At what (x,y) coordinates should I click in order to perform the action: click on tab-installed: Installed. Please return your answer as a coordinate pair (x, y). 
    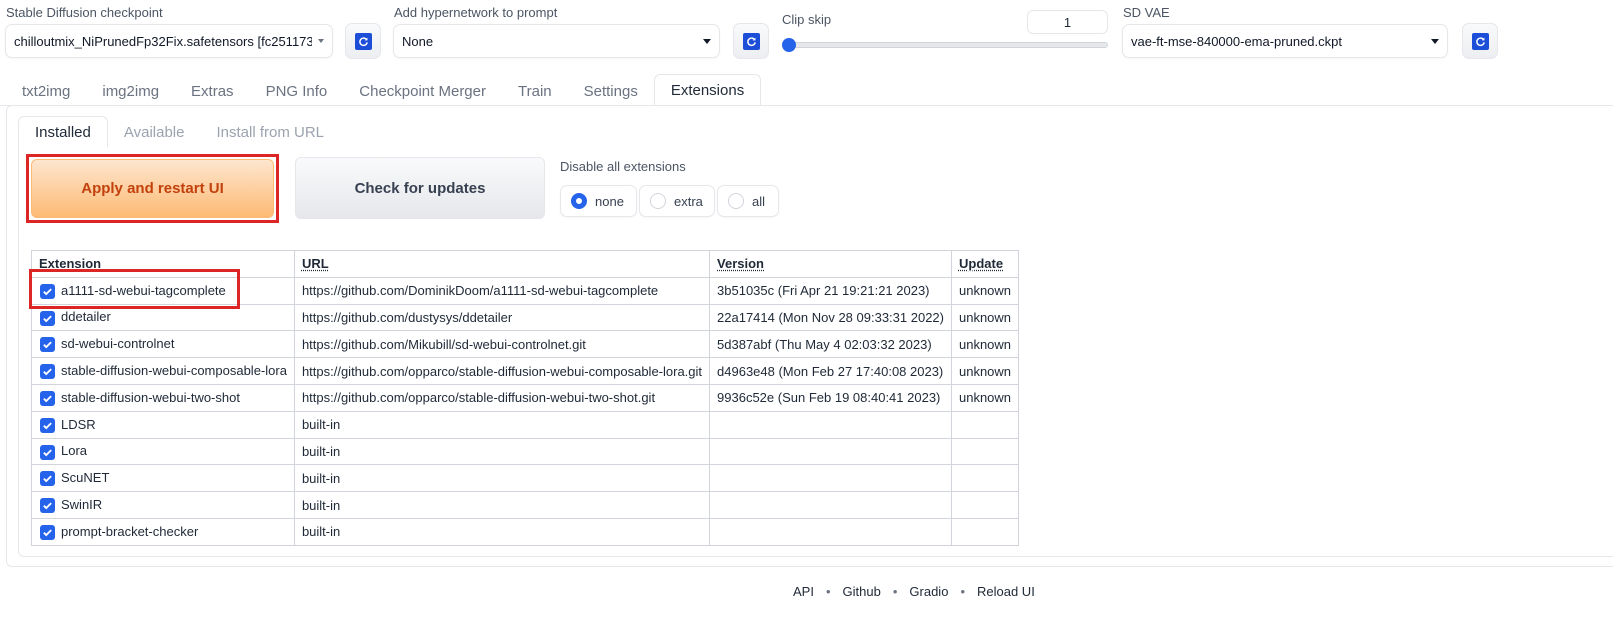
    Looking at the image, I should click on (63, 132).